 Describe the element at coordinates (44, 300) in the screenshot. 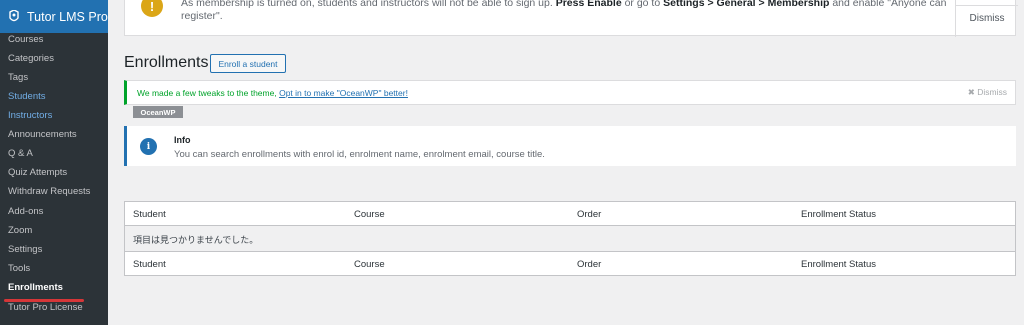

I see `current-item-underline` at that location.